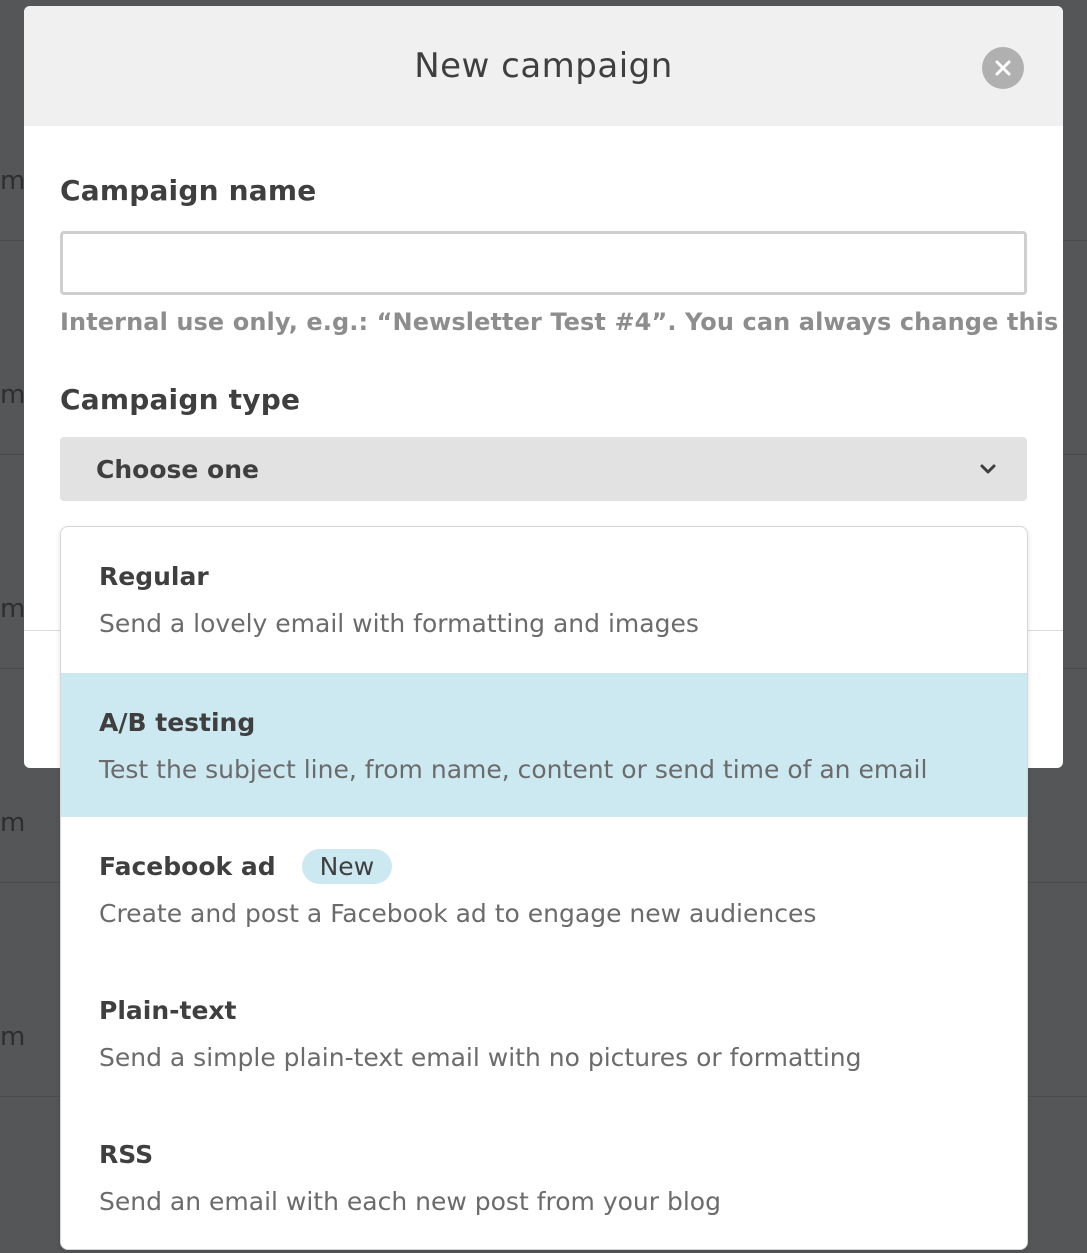 The width and height of the screenshot is (1087, 1253). What do you see at coordinates (180, 399) in the screenshot?
I see `campaign-type-label: Campaign type` at bounding box center [180, 399].